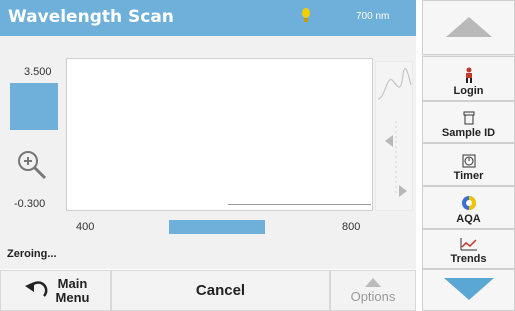  I want to click on sample-id-button: Sample ID, so click(468, 122).